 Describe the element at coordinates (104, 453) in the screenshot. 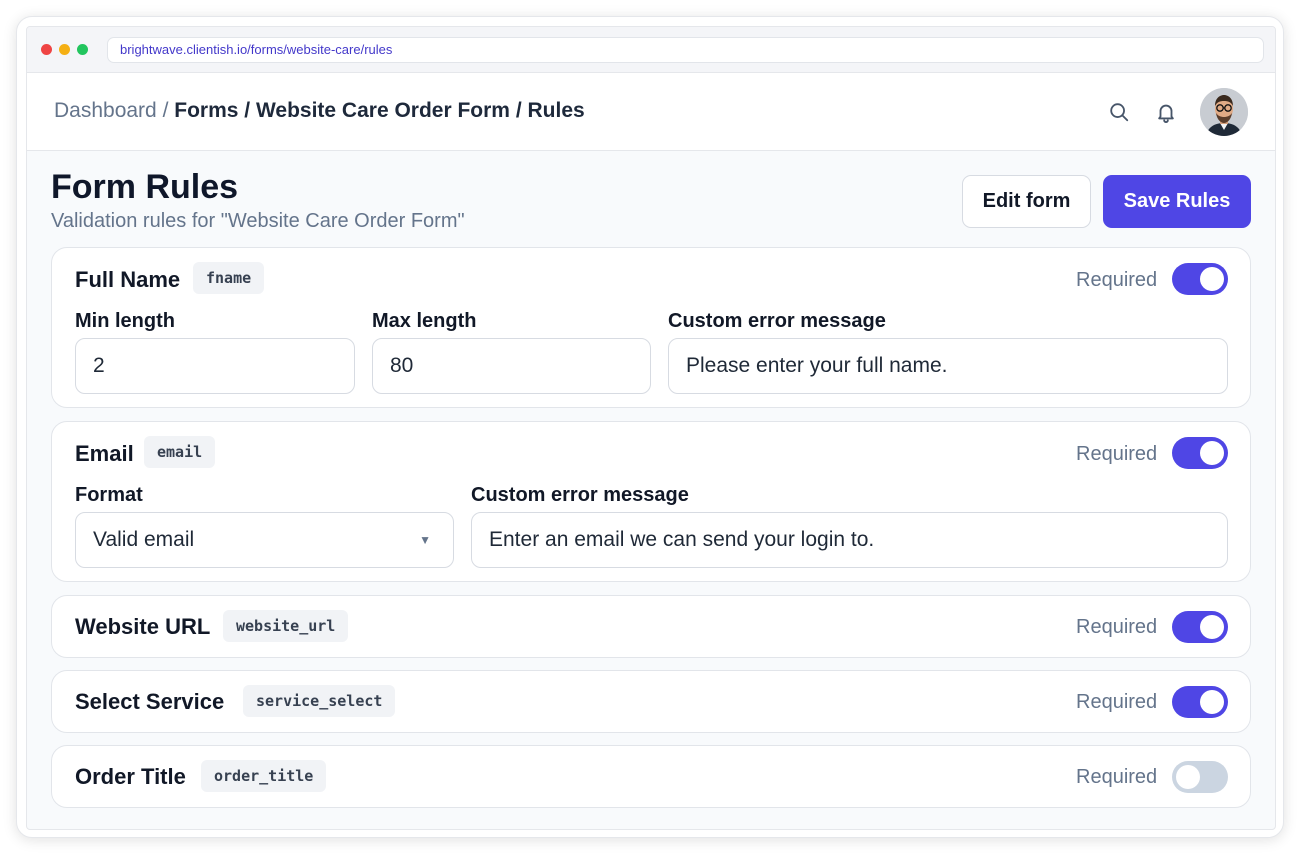

I see `field-name: Email` at that location.